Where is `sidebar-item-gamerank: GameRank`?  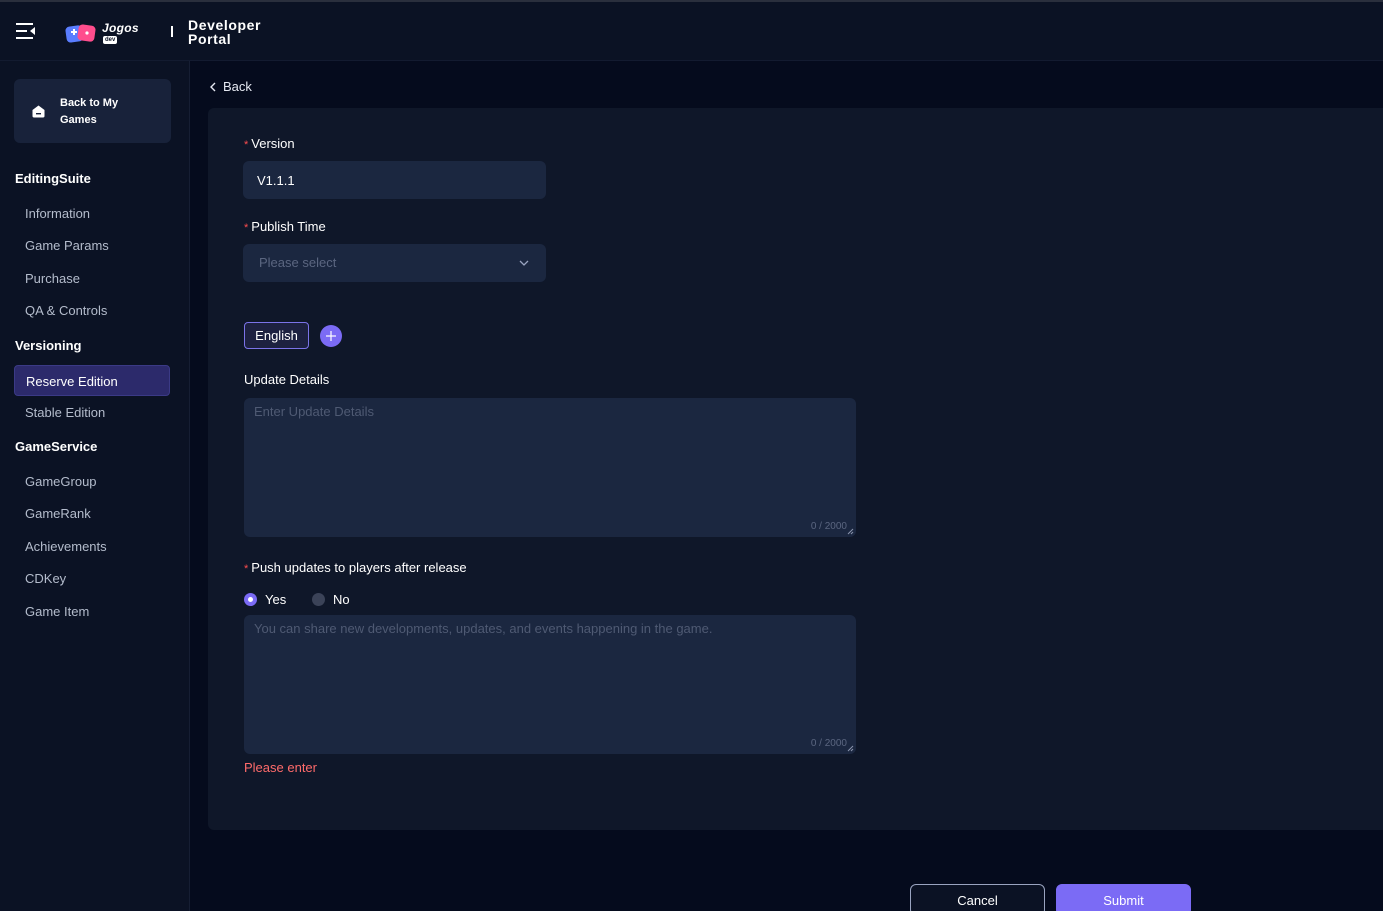 sidebar-item-gamerank: GameRank is located at coordinates (92, 513).